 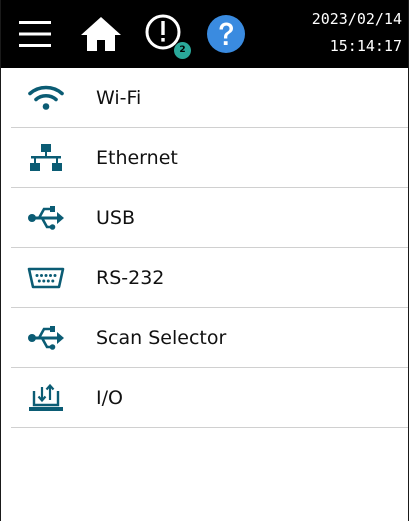 I want to click on top-bar: 2 2023/02/14 15:14:17, so click(x=204, y=34).